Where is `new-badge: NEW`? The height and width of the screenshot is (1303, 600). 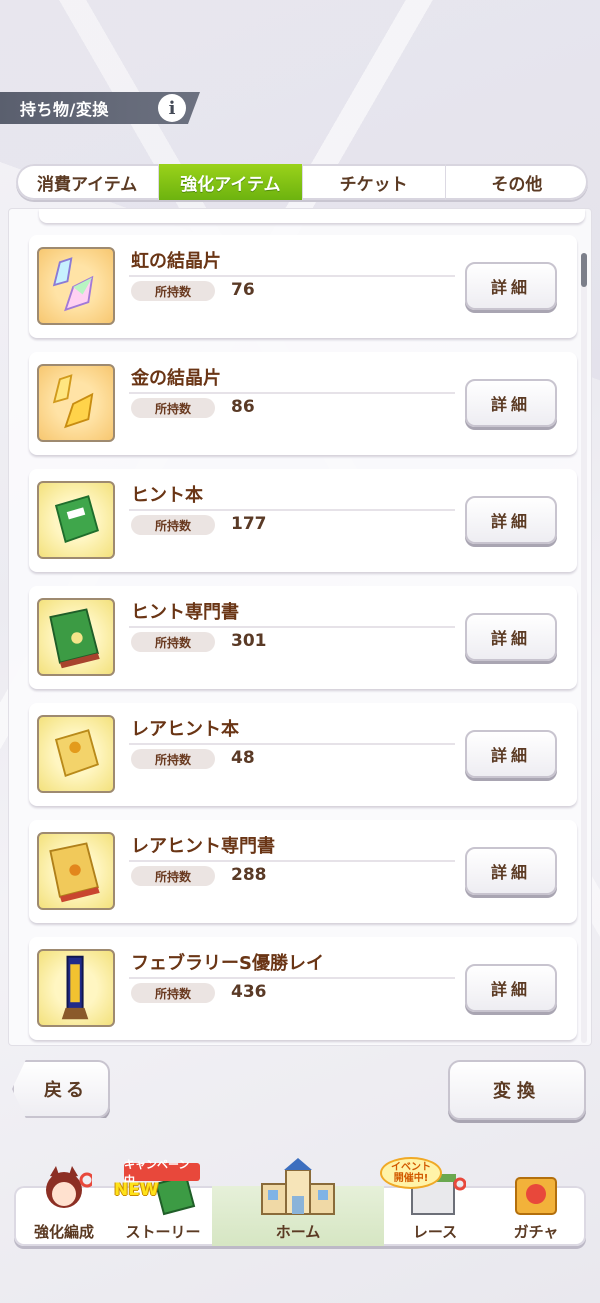 new-badge: NEW is located at coordinates (136, 1190).